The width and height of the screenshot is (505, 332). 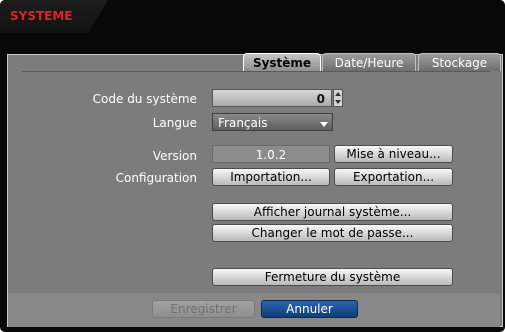 I want to click on language-select: Français, so click(x=272, y=122).